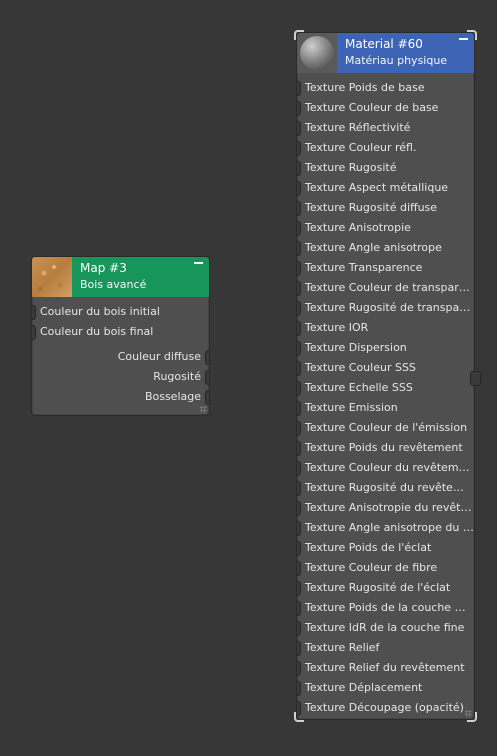 The image size is (497, 756). I want to click on input-port-row: Couleur du bois final, so click(120, 332).